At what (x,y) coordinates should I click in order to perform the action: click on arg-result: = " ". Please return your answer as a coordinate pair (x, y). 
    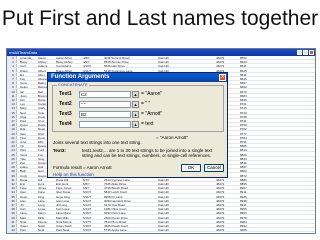
    Looking at the image, I should click on (146, 104).